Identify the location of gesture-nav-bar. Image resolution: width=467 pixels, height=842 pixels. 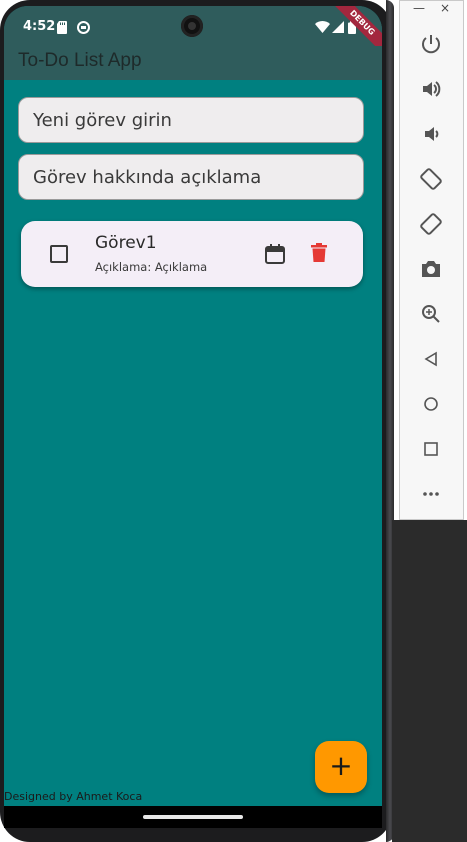
(193, 817).